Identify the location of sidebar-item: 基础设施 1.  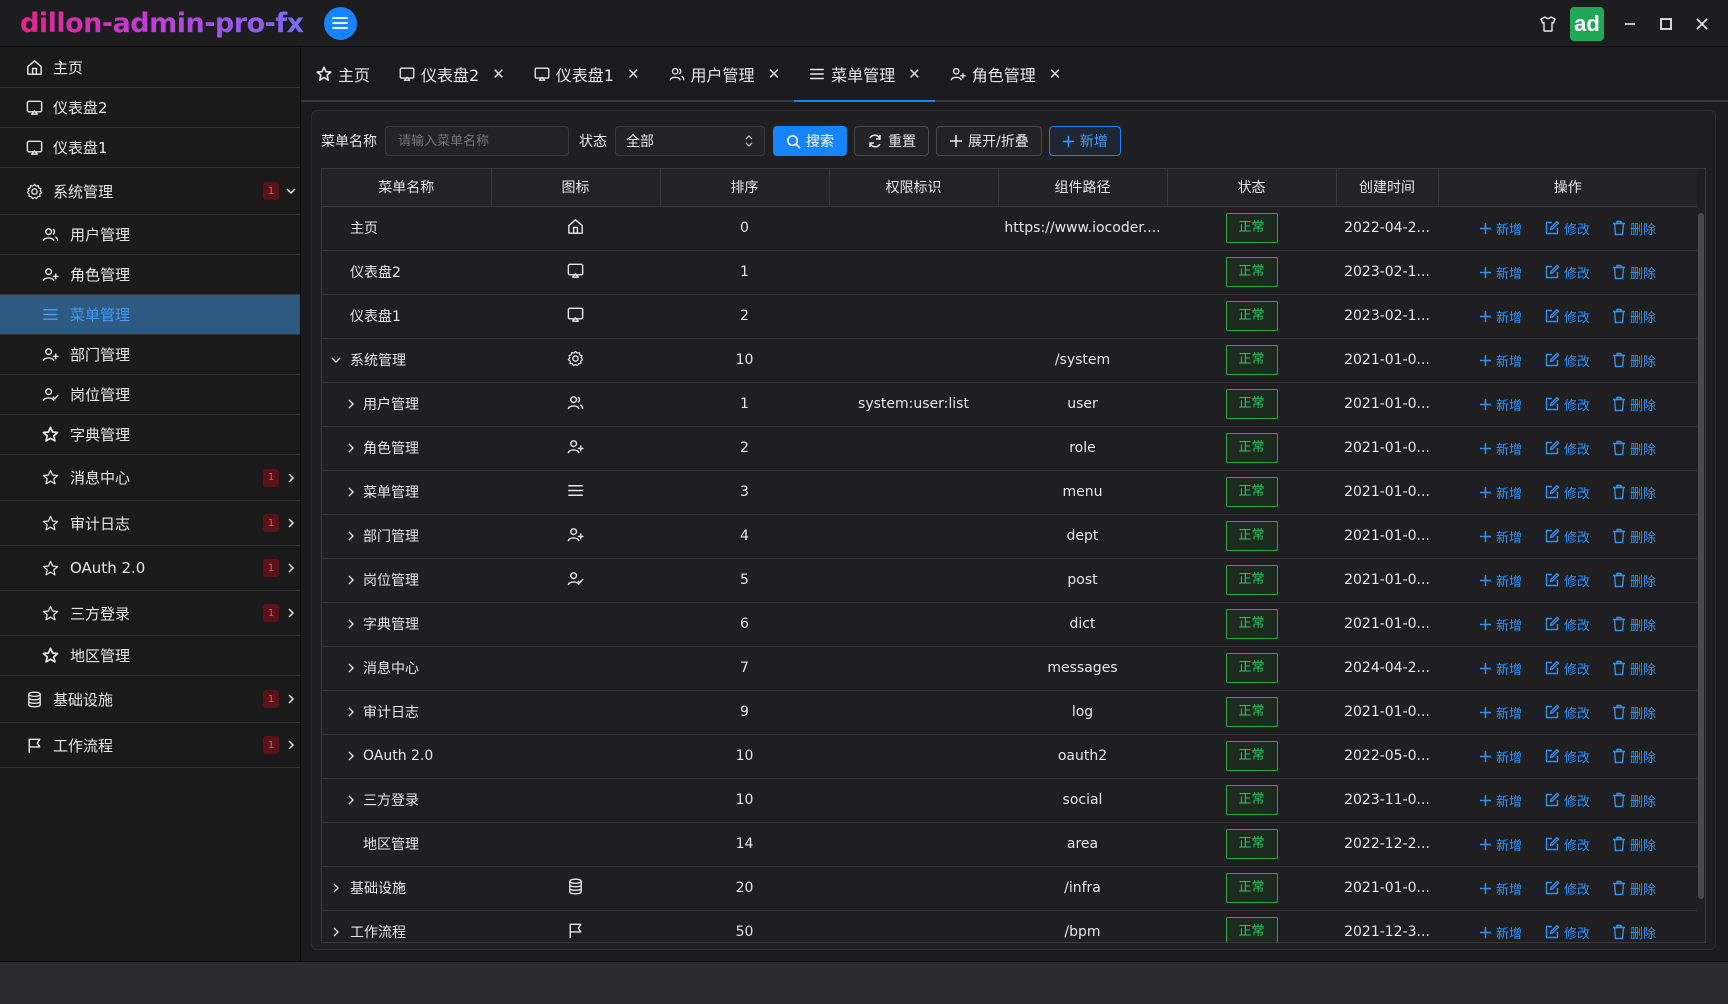
(150, 699).